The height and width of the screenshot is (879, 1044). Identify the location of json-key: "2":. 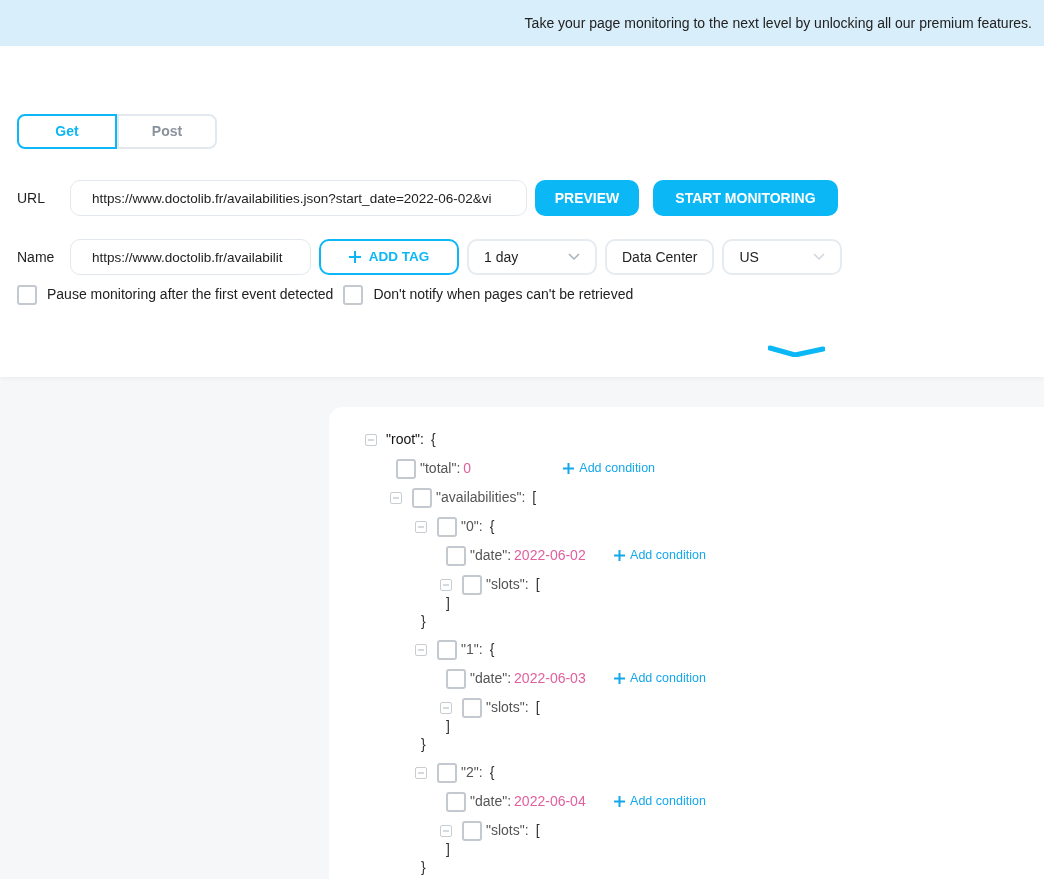
(472, 772).